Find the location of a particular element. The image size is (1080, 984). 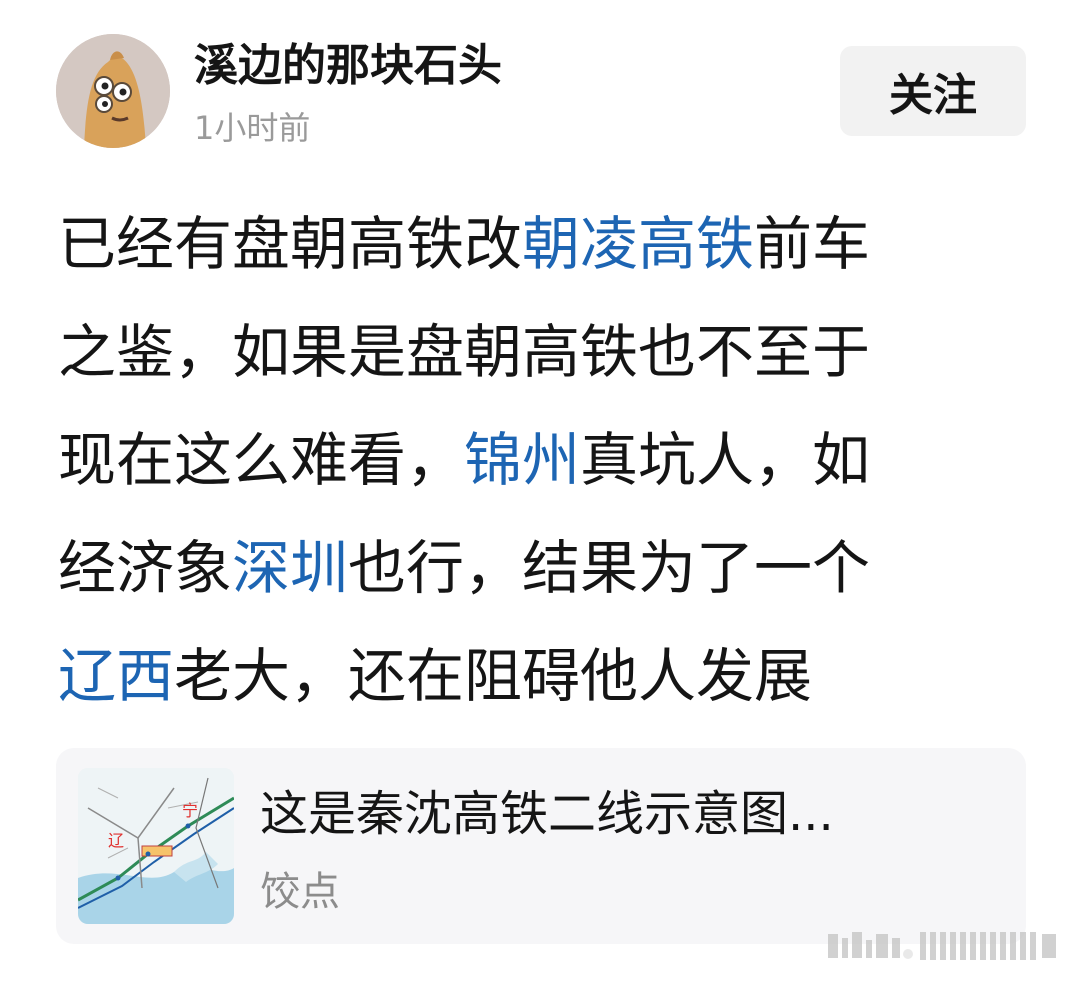

thumb-label-ning: 宁 is located at coordinates (190, 810).